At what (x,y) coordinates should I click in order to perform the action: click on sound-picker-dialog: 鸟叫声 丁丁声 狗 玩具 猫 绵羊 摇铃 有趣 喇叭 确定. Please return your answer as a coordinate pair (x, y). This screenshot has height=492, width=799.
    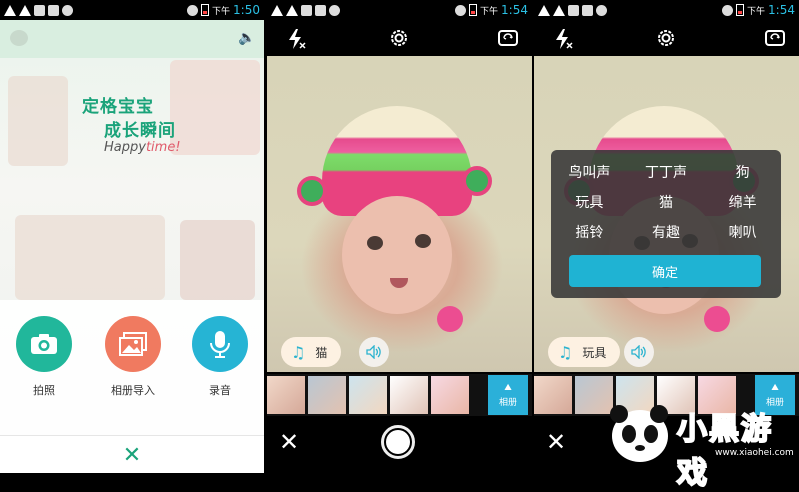
    Looking at the image, I should click on (666, 224).